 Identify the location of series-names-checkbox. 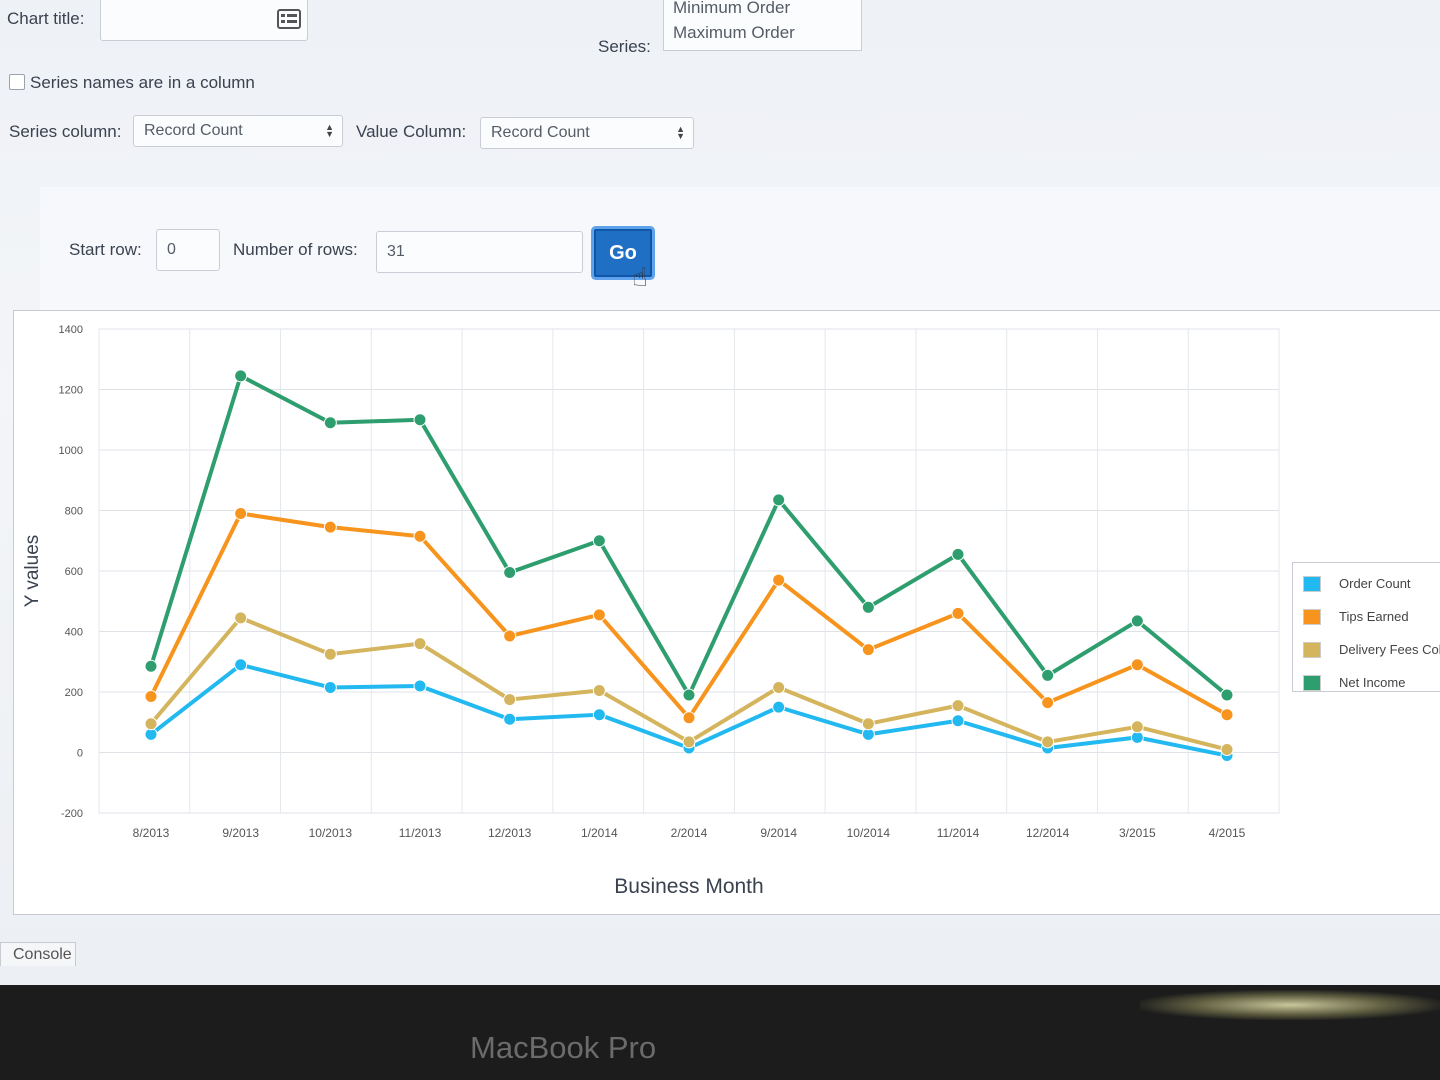
(17, 82).